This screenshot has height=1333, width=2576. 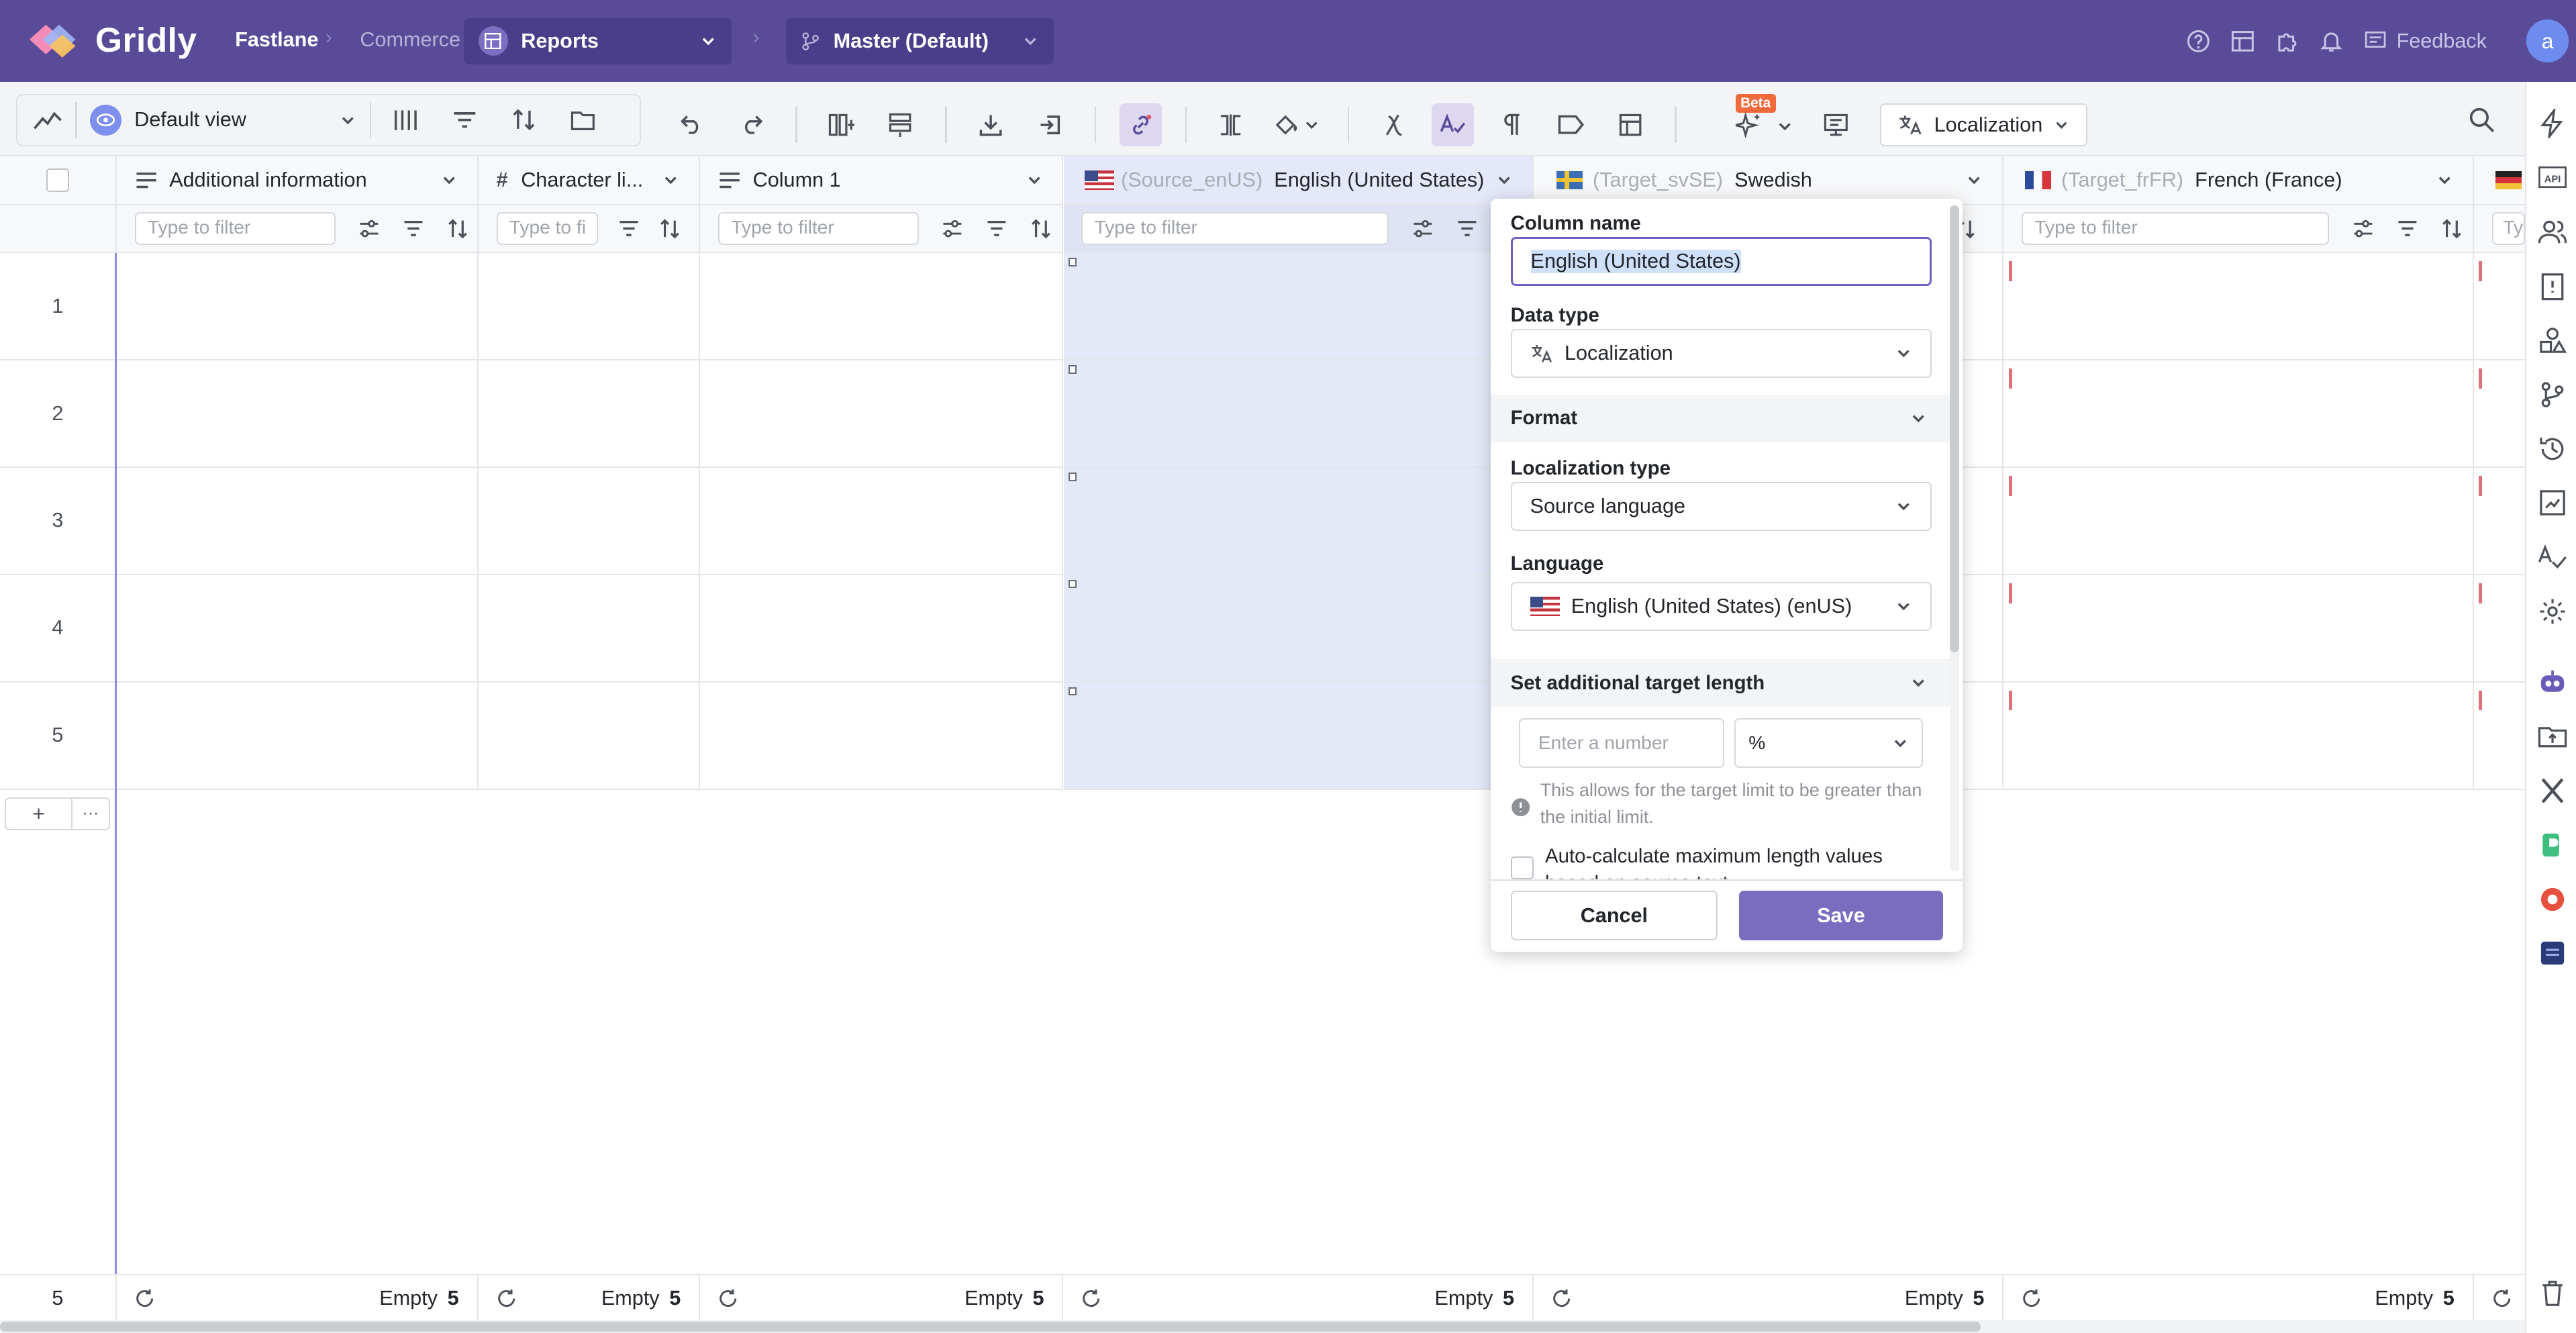 What do you see at coordinates (751, 124) in the screenshot?
I see `redo-icon` at bounding box center [751, 124].